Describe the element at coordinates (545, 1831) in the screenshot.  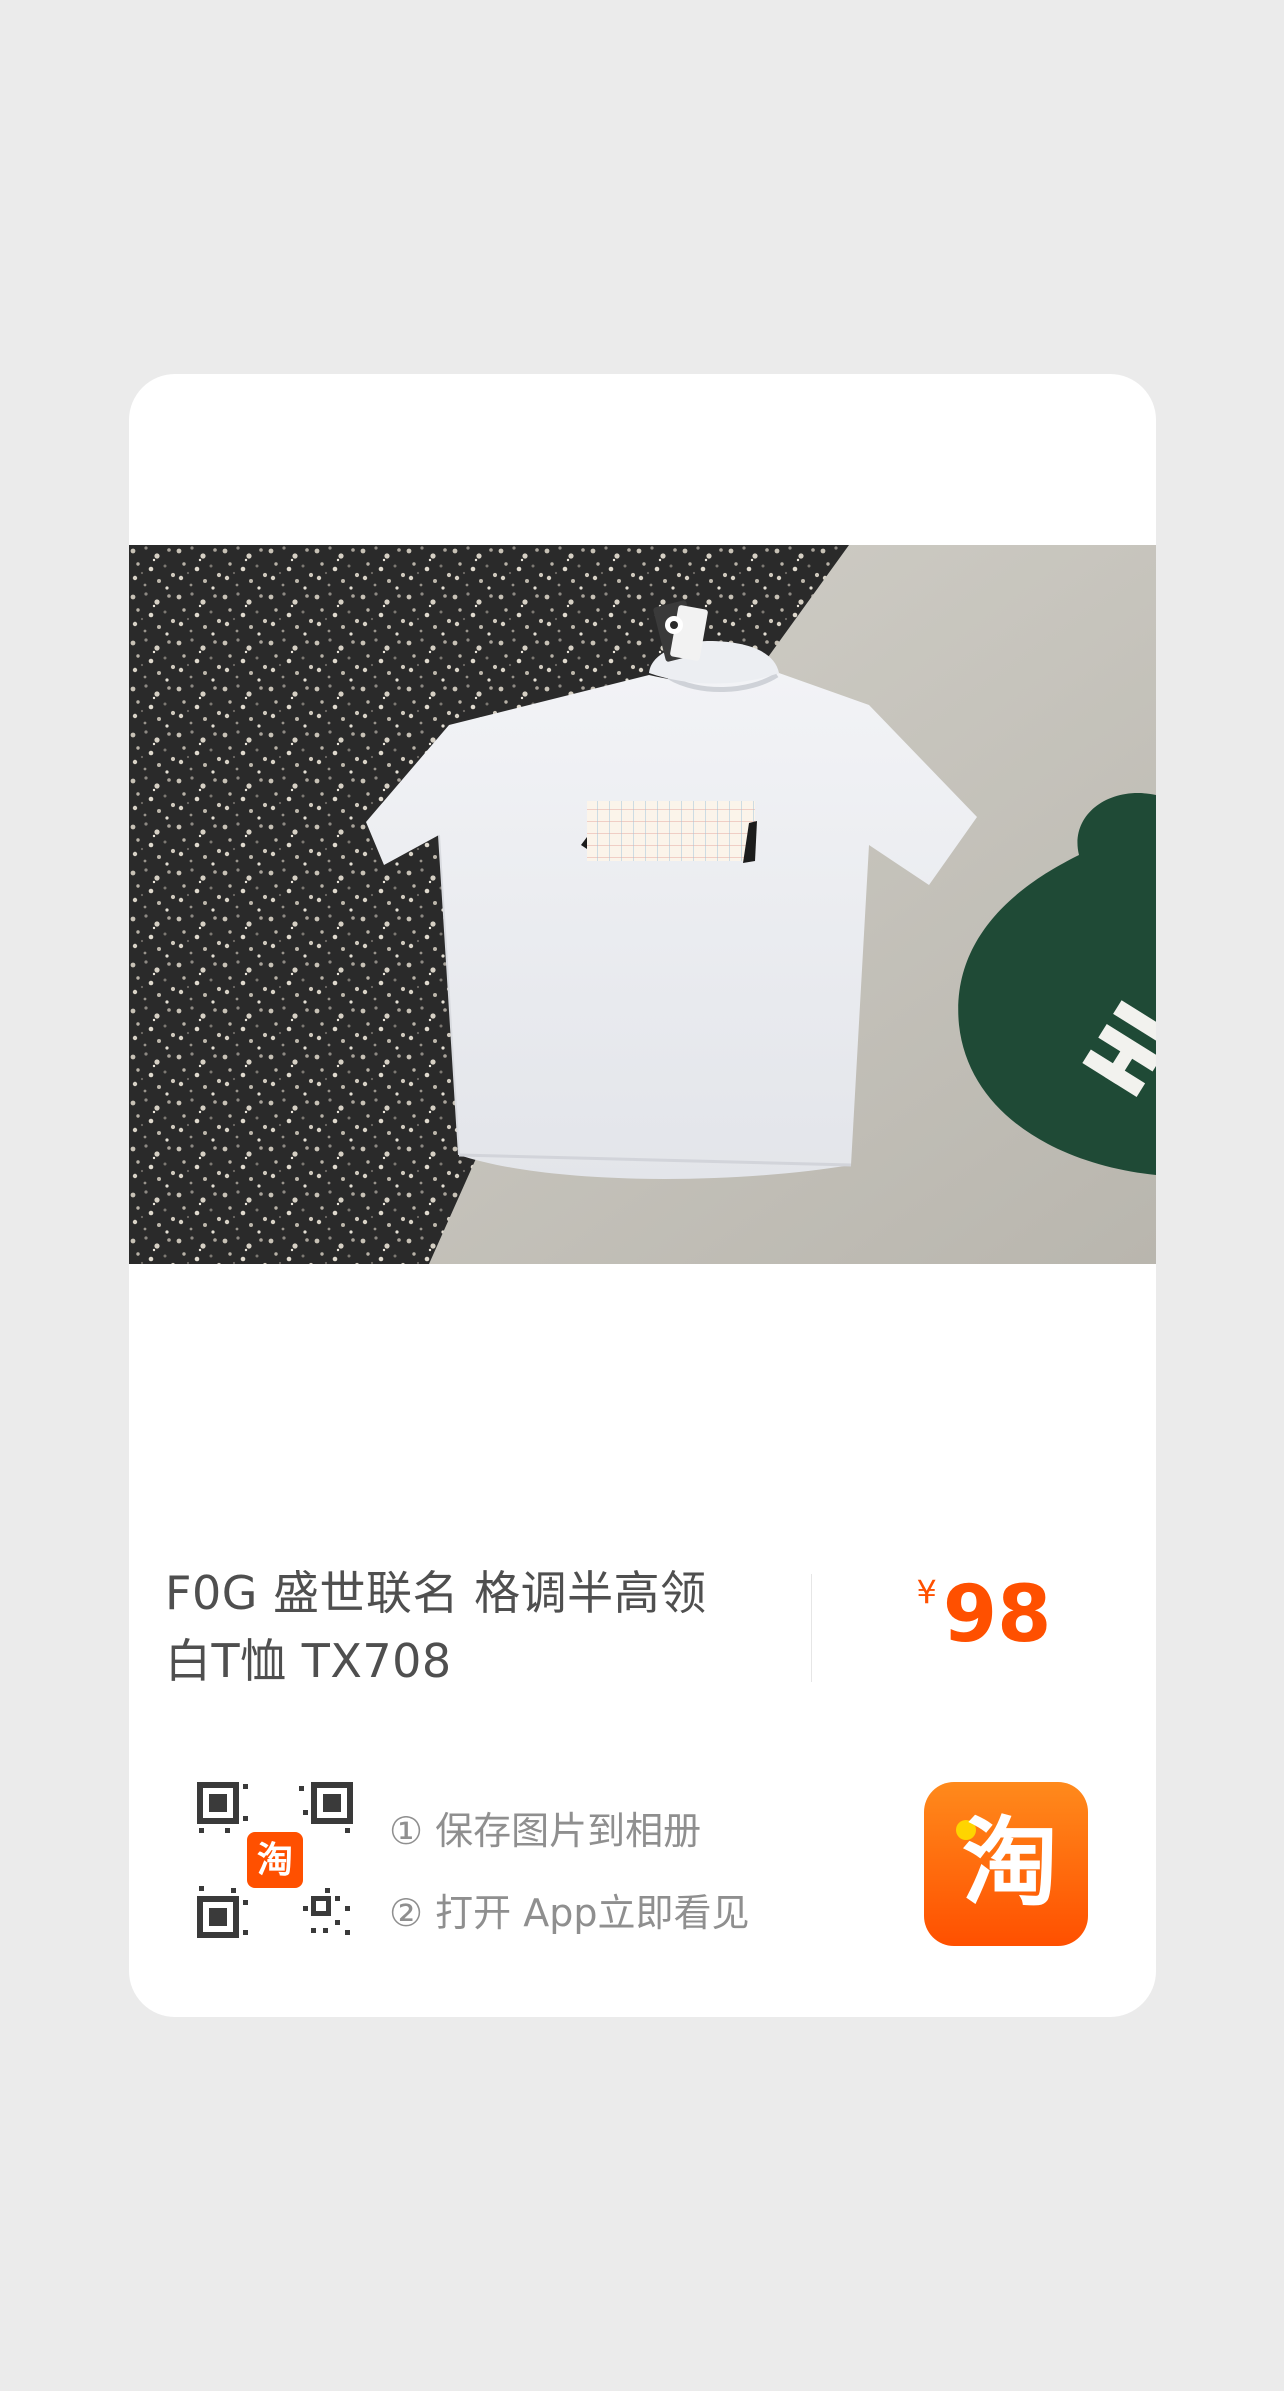
I see `instruction-step-1: ① 保存图片到相册` at that location.